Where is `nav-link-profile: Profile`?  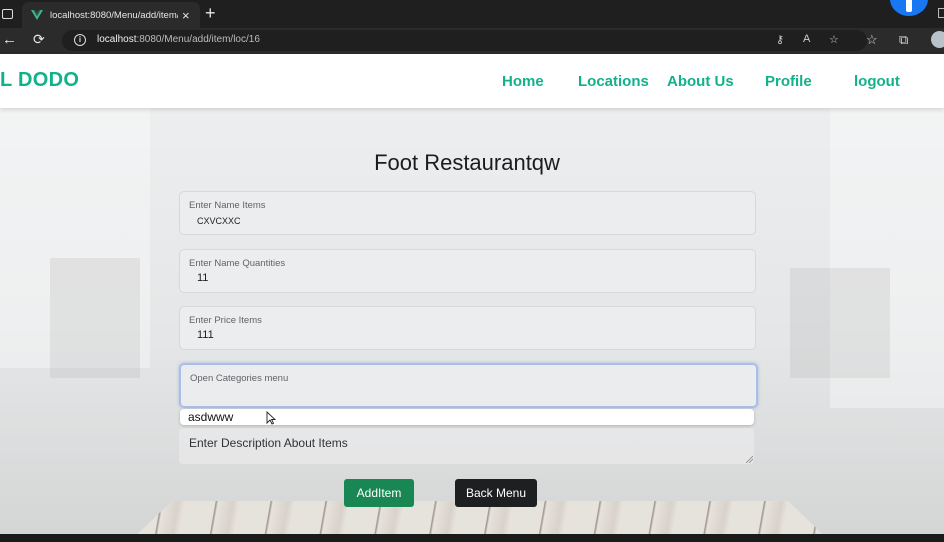
nav-link-profile: Profile is located at coordinates (788, 81).